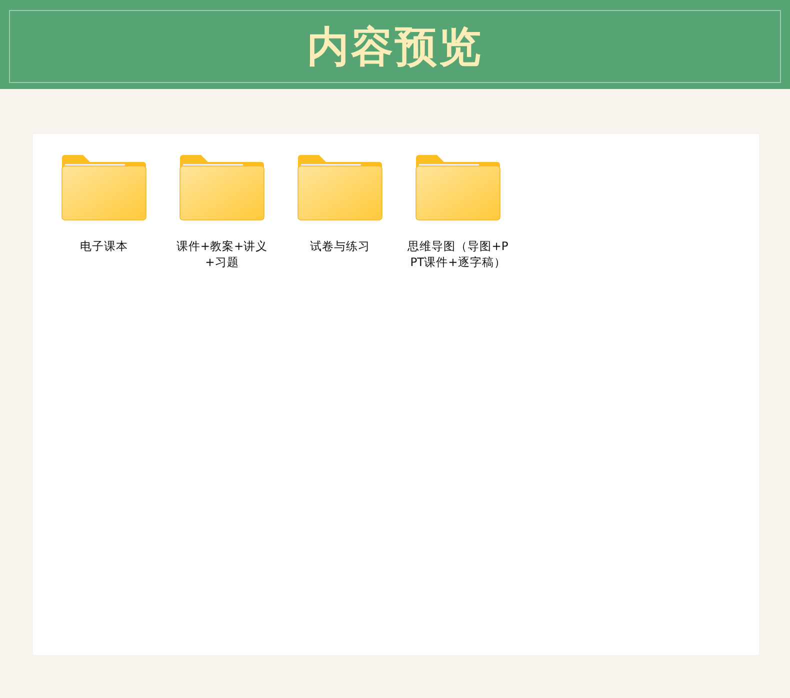 This screenshot has width=790, height=698. I want to click on folder-label: 思维导图（导图+PPT课件+逐字稿）, so click(458, 254).